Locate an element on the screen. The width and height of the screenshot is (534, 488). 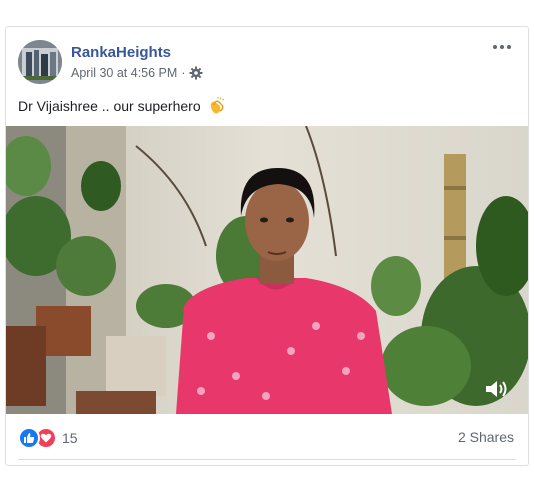
post-timestamp: April 30 at 4:56 PM is located at coordinates (124, 73).